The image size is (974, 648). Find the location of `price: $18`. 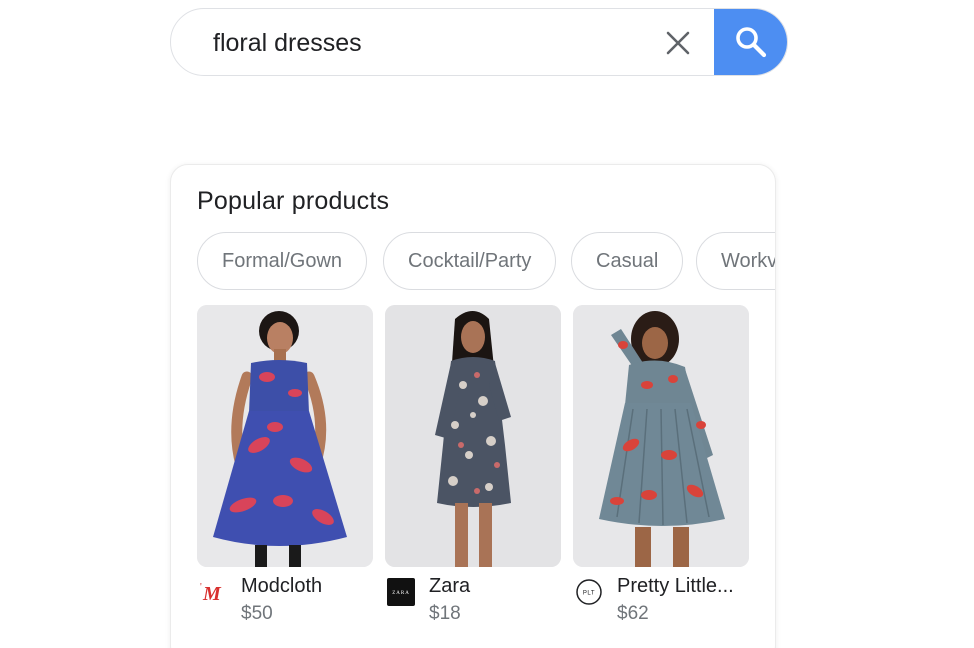

price: $18 is located at coordinates (445, 613).